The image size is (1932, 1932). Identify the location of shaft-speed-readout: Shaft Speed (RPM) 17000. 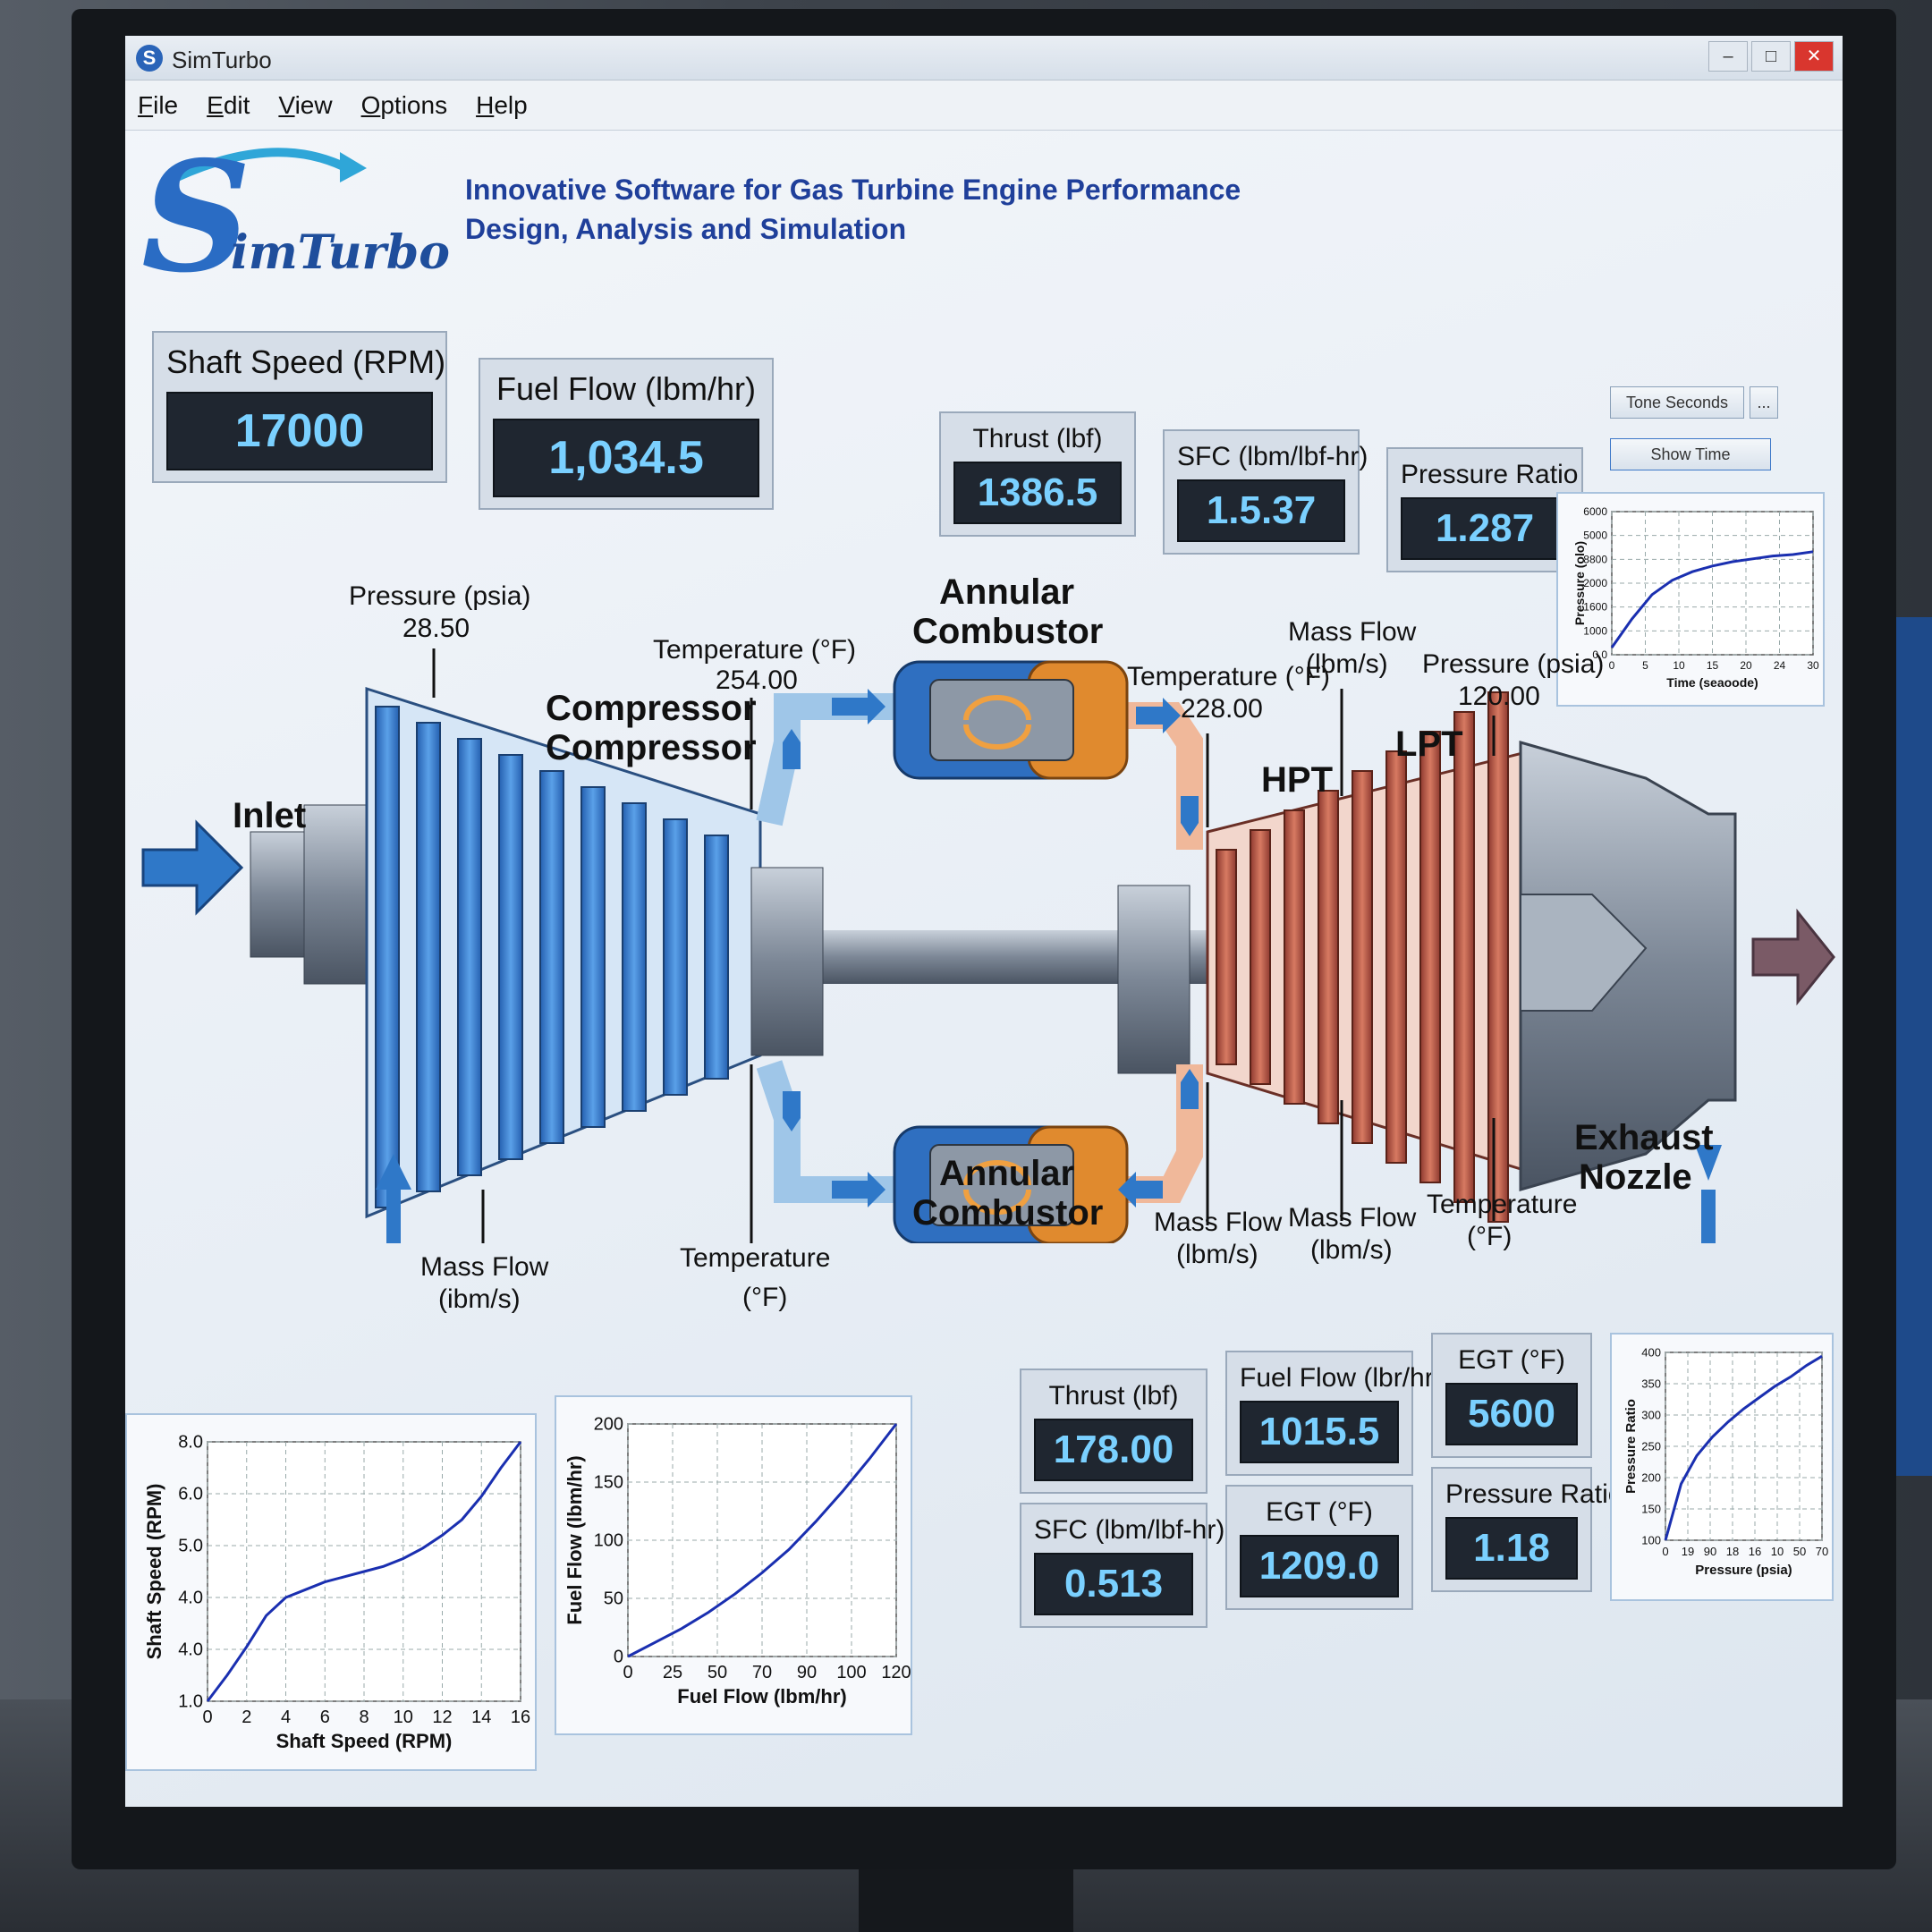
(299, 407).